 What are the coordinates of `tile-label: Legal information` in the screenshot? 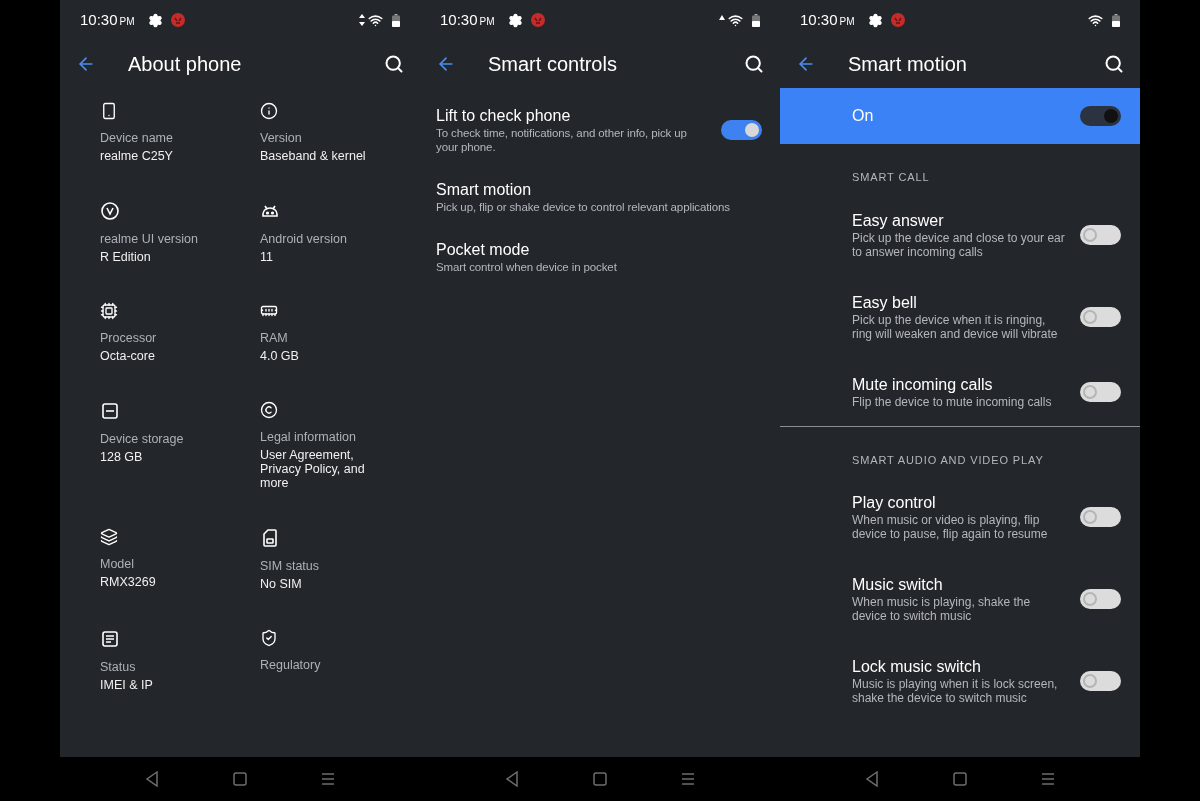 It's located at (308, 437).